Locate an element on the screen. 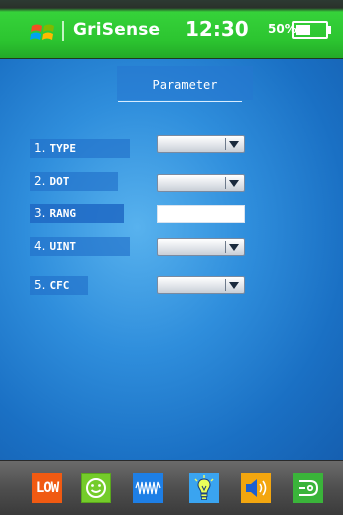  sensor-icon is located at coordinates (309, 488).